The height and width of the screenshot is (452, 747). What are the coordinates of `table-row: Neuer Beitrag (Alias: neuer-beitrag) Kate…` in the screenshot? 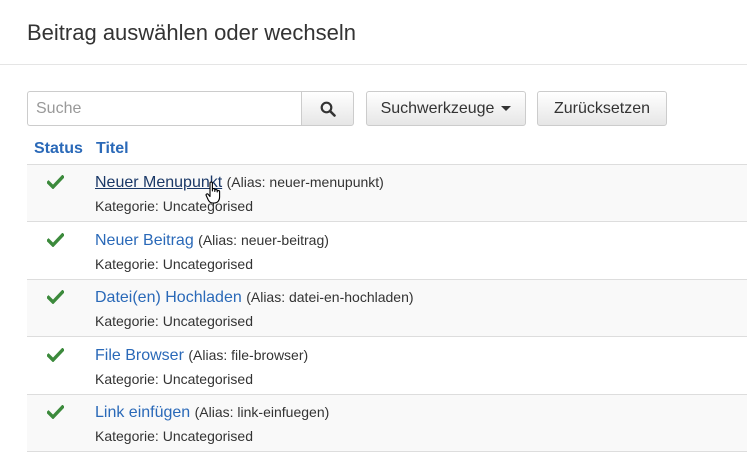 It's located at (387, 251).